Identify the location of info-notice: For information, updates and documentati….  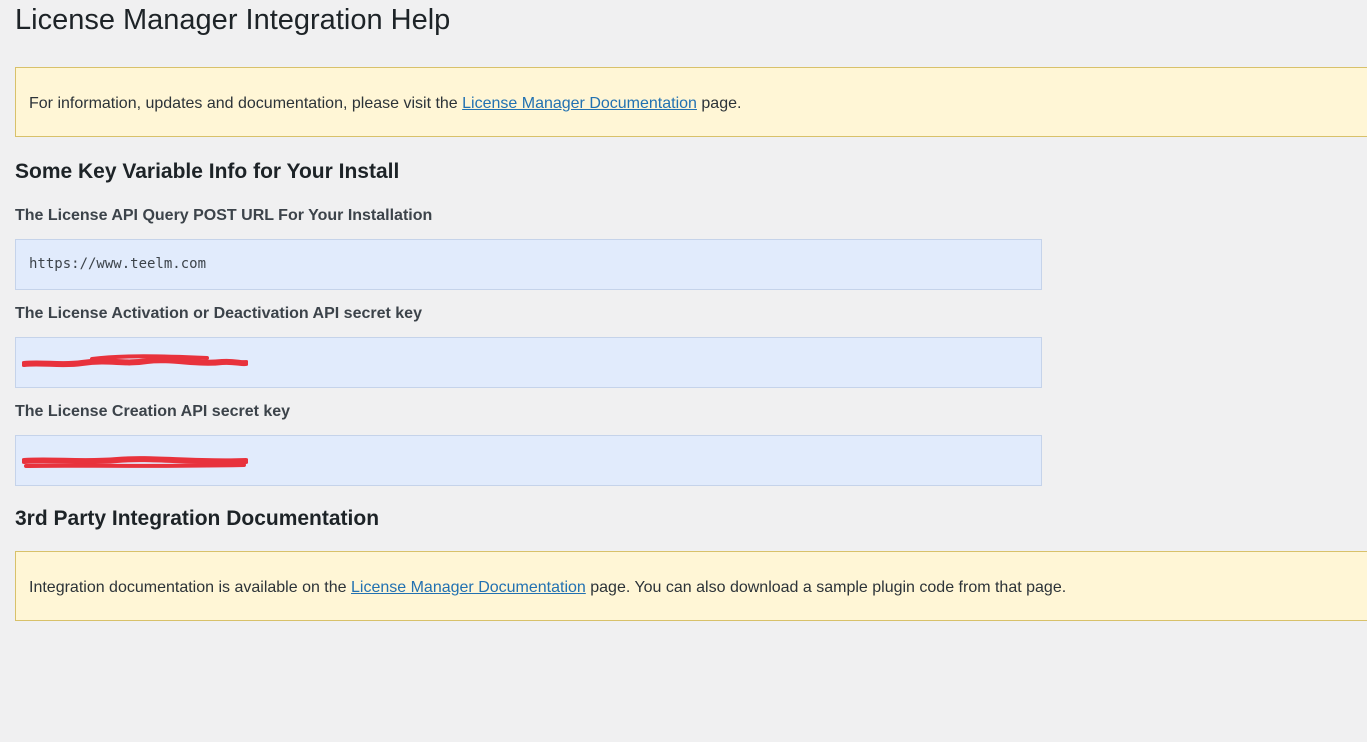
(691, 102).